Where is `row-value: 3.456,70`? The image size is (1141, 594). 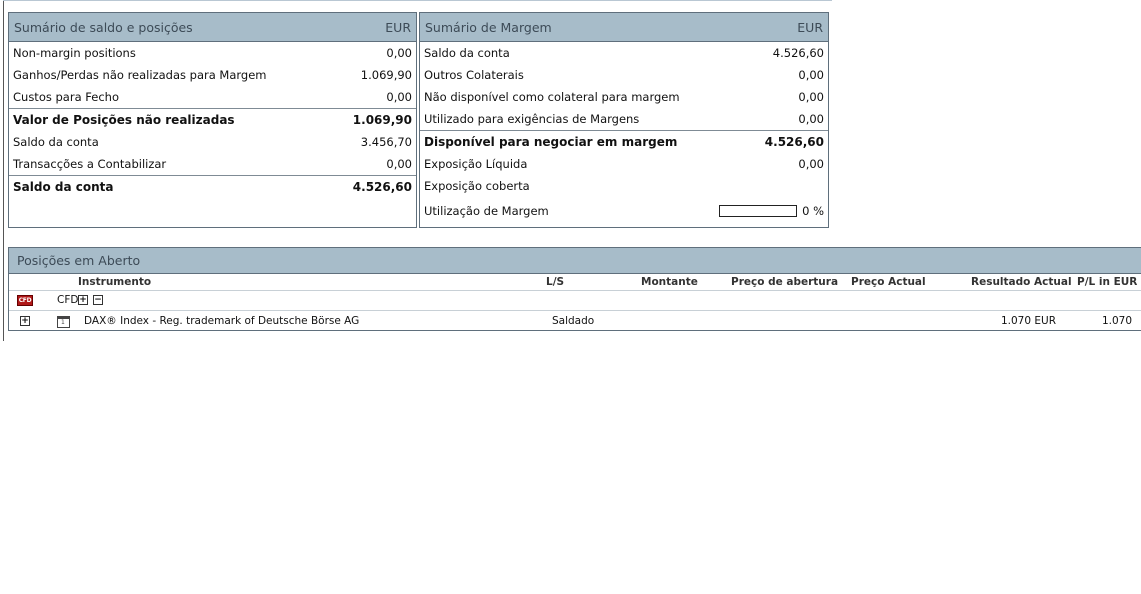
row-value: 3.456,70 is located at coordinates (386, 142).